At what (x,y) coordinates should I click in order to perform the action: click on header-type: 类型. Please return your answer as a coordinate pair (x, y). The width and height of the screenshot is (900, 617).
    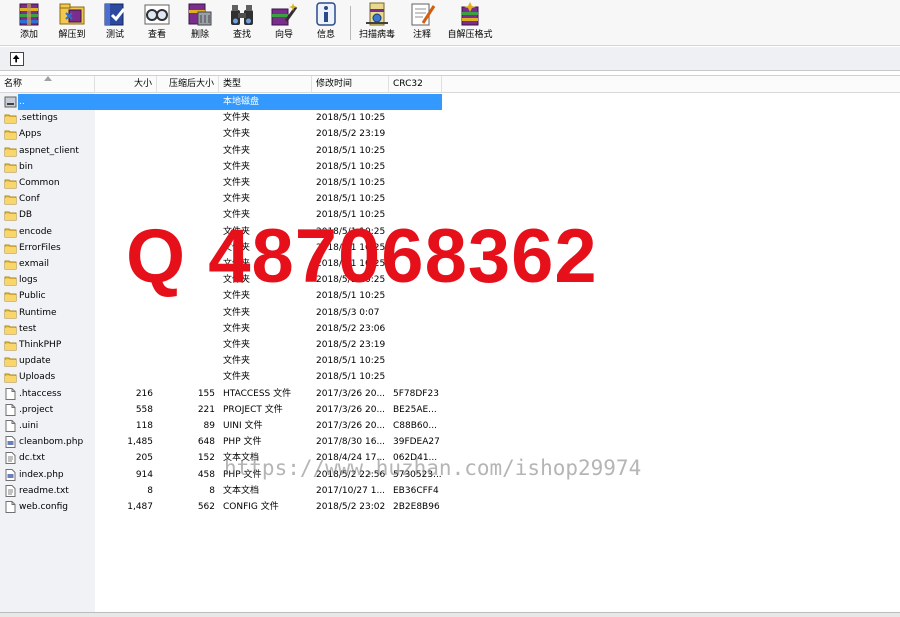
    Looking at the image, I should click on (265, 84).